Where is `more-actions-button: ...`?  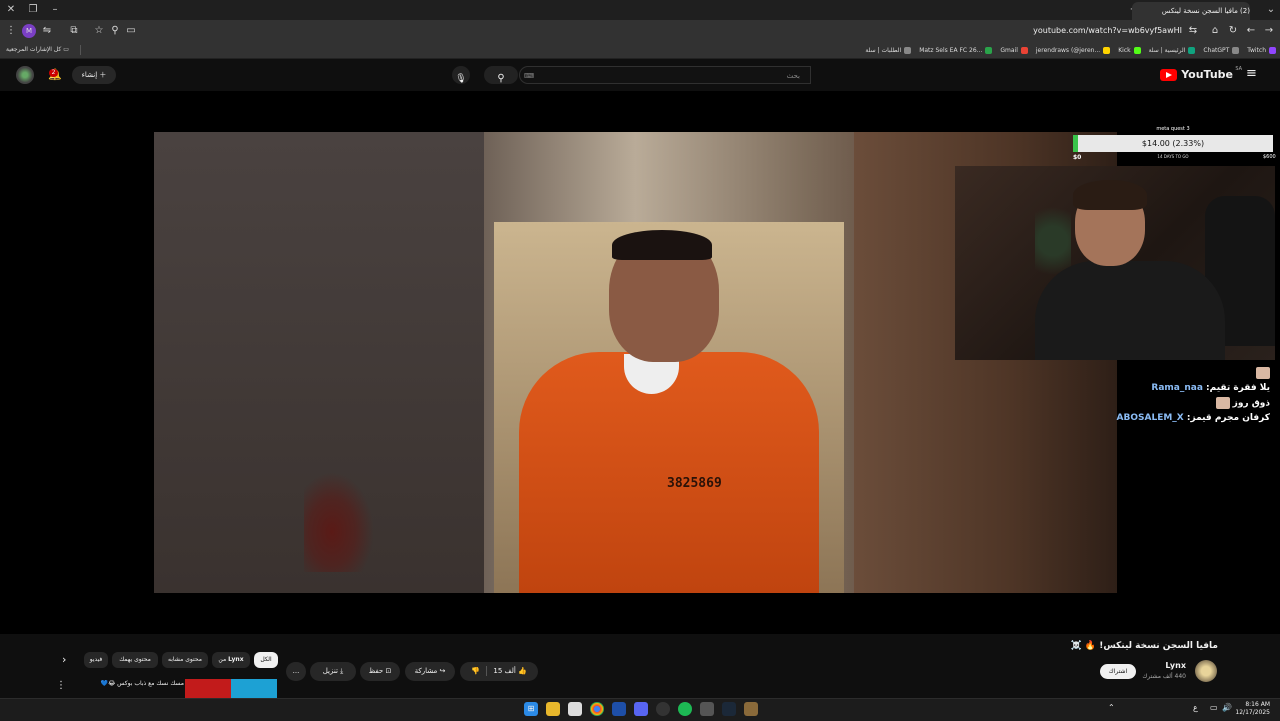 more-actions-button: ... is located at coordinates (296, 671).